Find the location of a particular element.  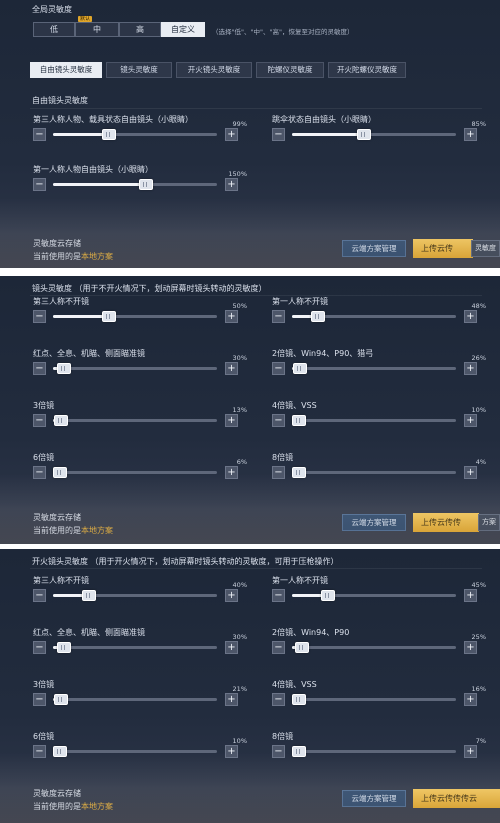

preset-medium-button: 中 is located at coordinates (97, 29).